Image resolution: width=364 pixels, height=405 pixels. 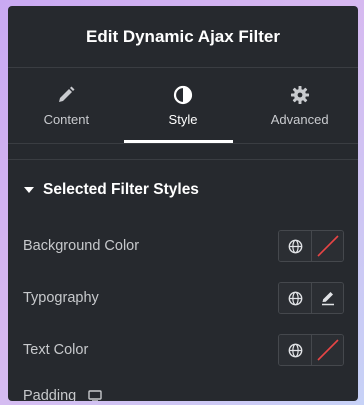 What do you see at coordinates (178, 141) in the screenshot?
I see `active-tab-indicator` at bounding box center [178, 141].